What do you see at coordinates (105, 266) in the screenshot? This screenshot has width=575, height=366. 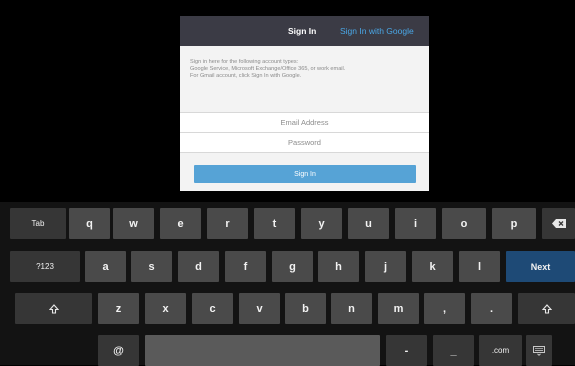 I see `key-a: a` at bounding box center [105, 266].